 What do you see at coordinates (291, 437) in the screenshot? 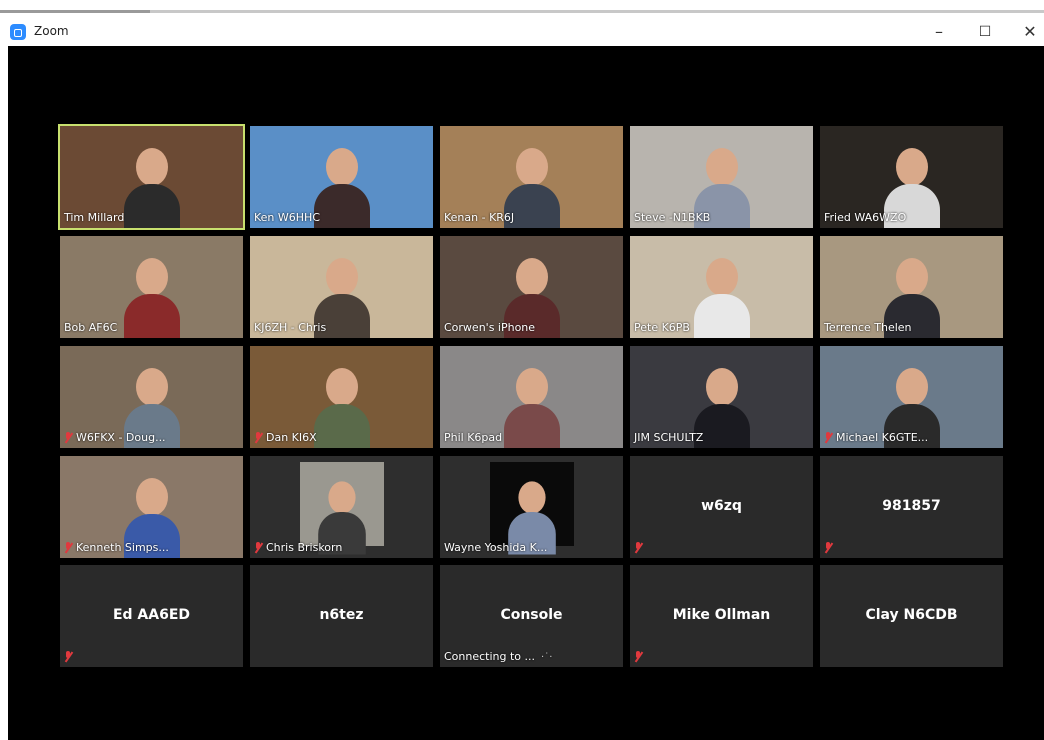
I see `participant-name: Dan KI6X` at bounding box center [291, 437].